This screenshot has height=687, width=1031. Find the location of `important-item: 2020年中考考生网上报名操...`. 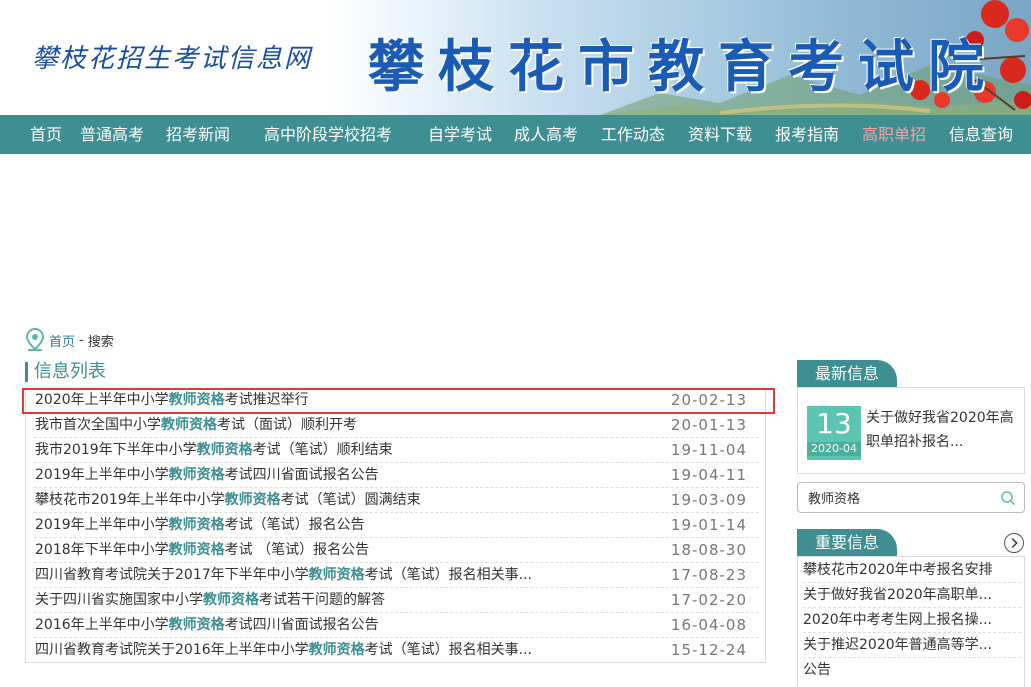

important-item: 2020年中考考生网上报名操... is located at coordinates (912, 620).